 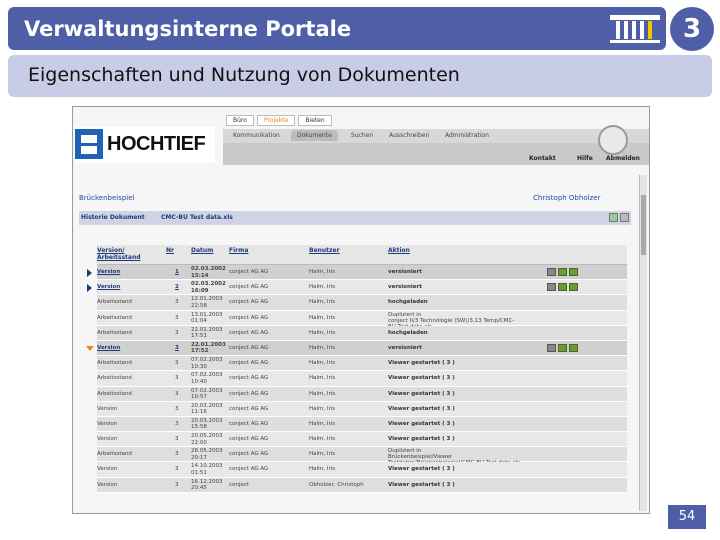 What do you see at coordinates (336, 484) in the screenshot?
I see `cell-user: Obholzer, Christoph` at bounding box center [336, 484].